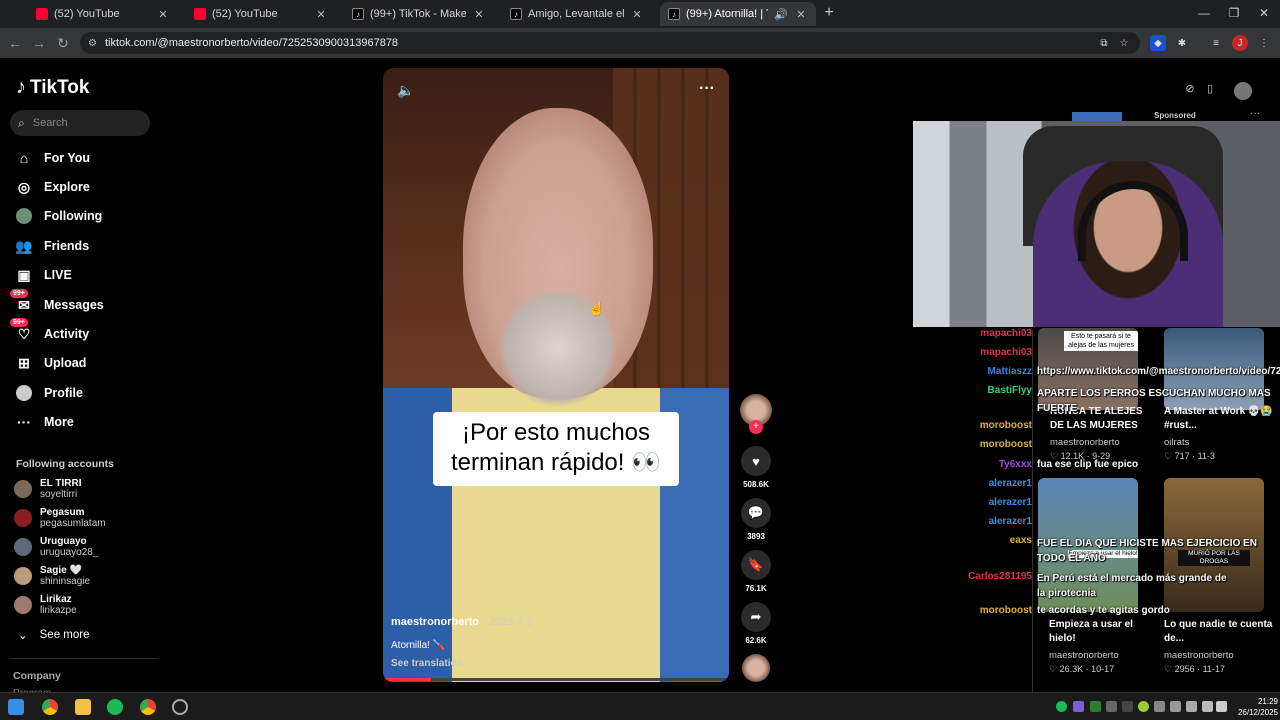 The width and height of the screenshot is (1280, 720). What do you see at coordinates (1010, 502) in the screenshot?
I see `chat-username: alerazer1` at bounding box center [1010, 502].